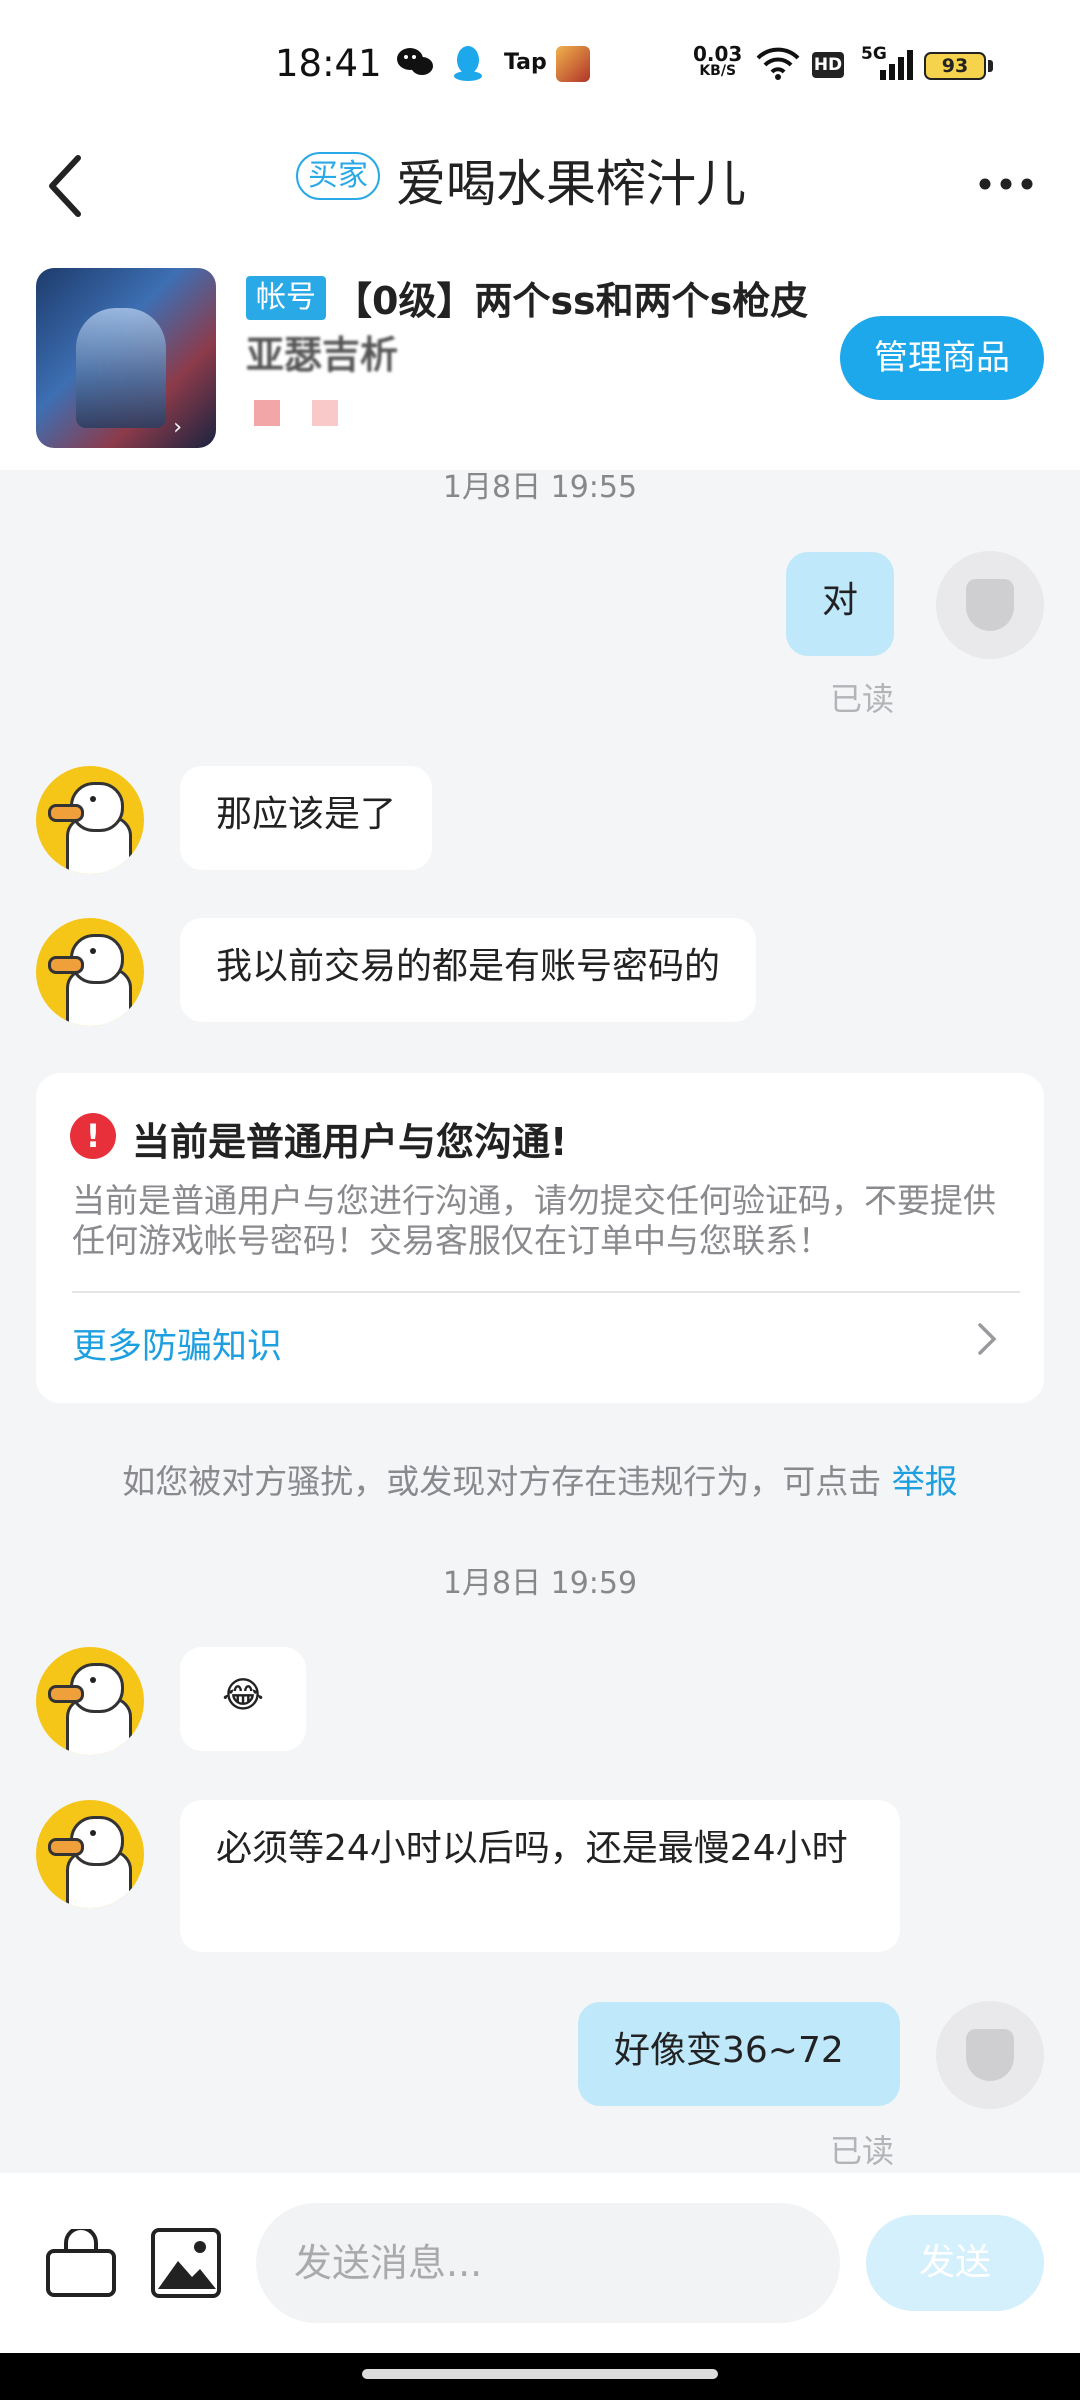  Describe the element at coordinates (987, 1341) in the screenshot. I see `chevron-right-icon` at that location.